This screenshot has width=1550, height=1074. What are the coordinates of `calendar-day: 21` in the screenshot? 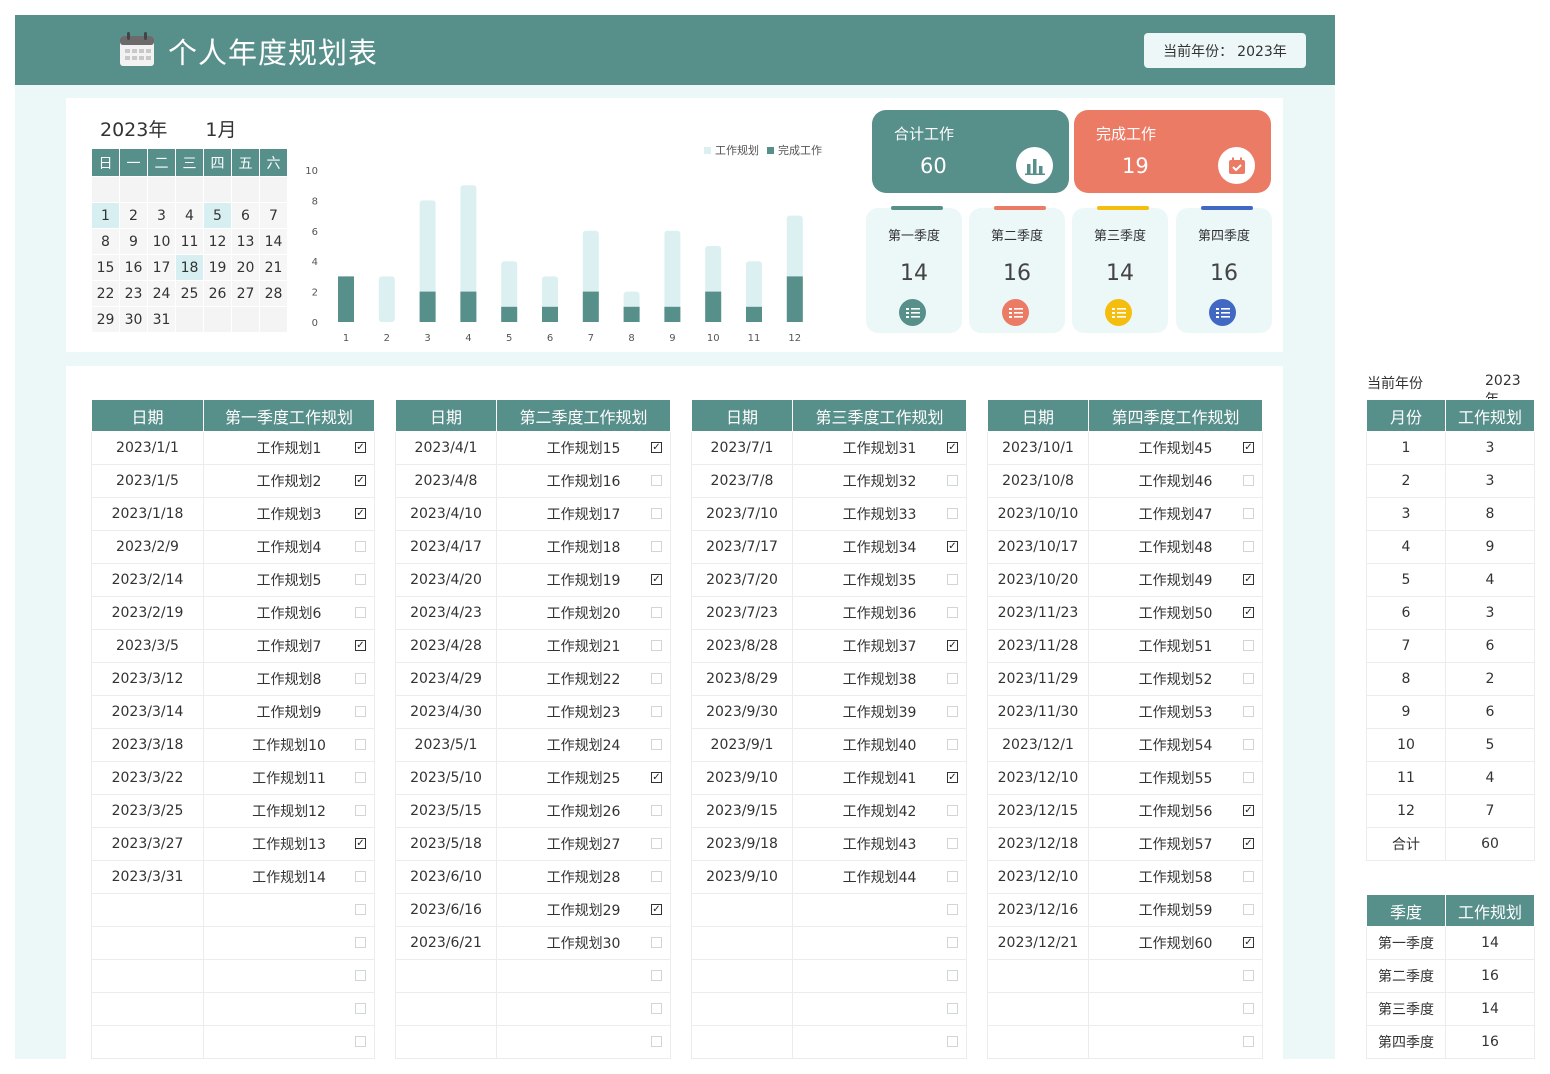 It's located at (273, 267).